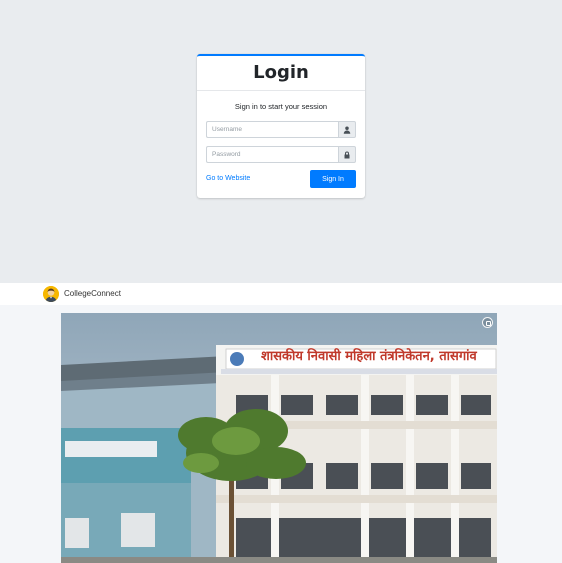  What do you see at coordinates (487, 322) in the screenshot?
I see `expand-icon` at bounding box center [487, 322].